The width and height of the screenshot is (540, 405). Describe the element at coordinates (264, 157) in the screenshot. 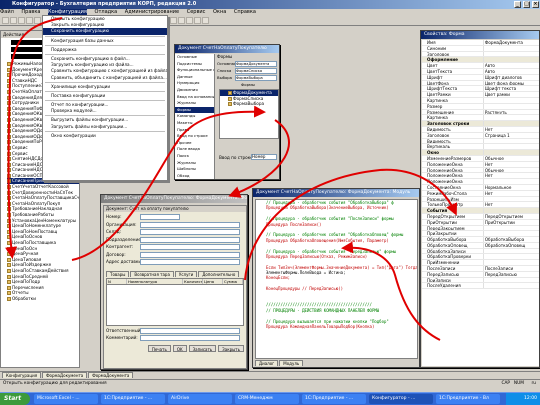

I see `search-by-line-field: Номер` at that location.